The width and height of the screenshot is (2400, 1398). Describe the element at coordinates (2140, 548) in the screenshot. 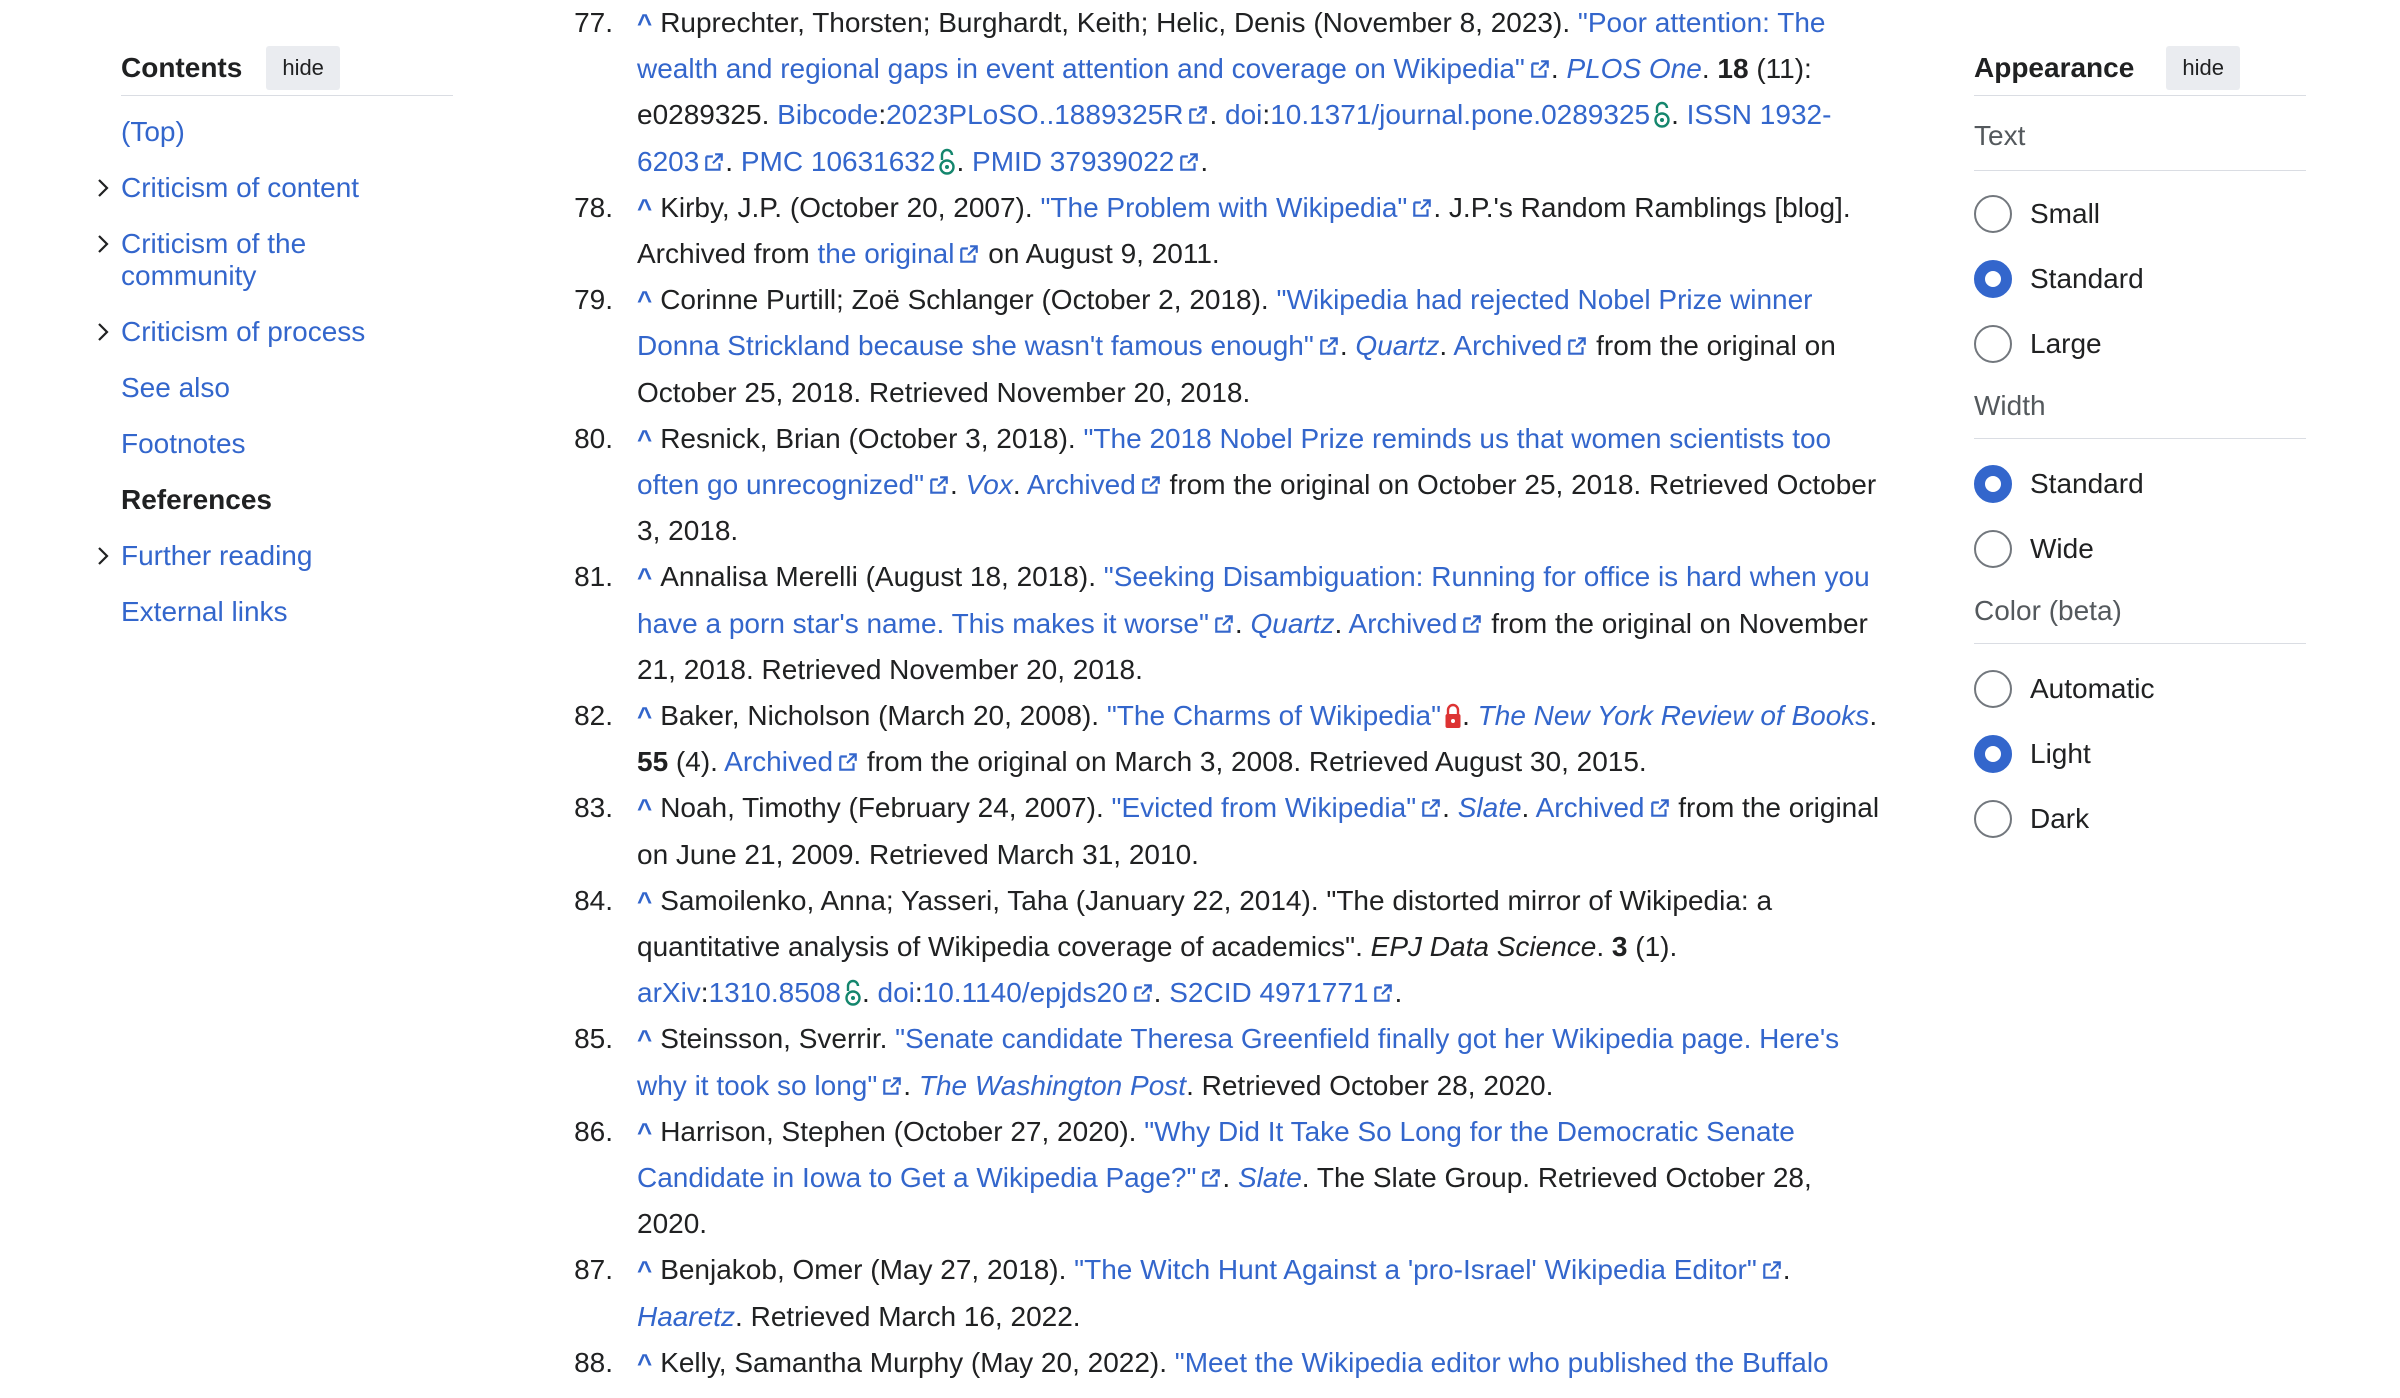

I see `width-option-wide: Wide` at that location.